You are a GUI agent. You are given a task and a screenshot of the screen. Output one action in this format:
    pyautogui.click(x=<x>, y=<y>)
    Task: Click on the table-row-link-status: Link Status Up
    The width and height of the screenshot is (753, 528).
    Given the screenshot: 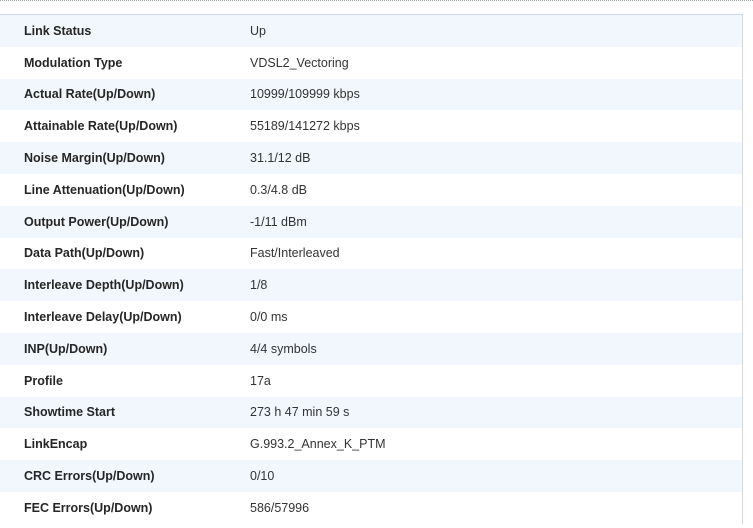 What is the action you would take?
    pyautogui.click(x=371, y=31)
    